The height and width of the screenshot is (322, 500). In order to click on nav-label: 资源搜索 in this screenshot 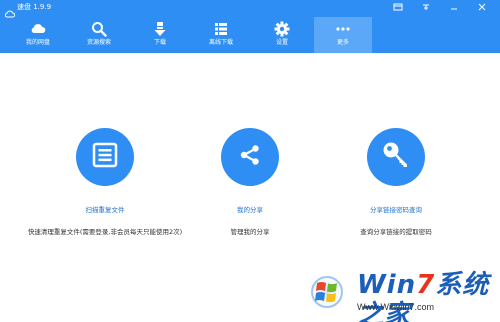, I will do `click(98, 42)`.